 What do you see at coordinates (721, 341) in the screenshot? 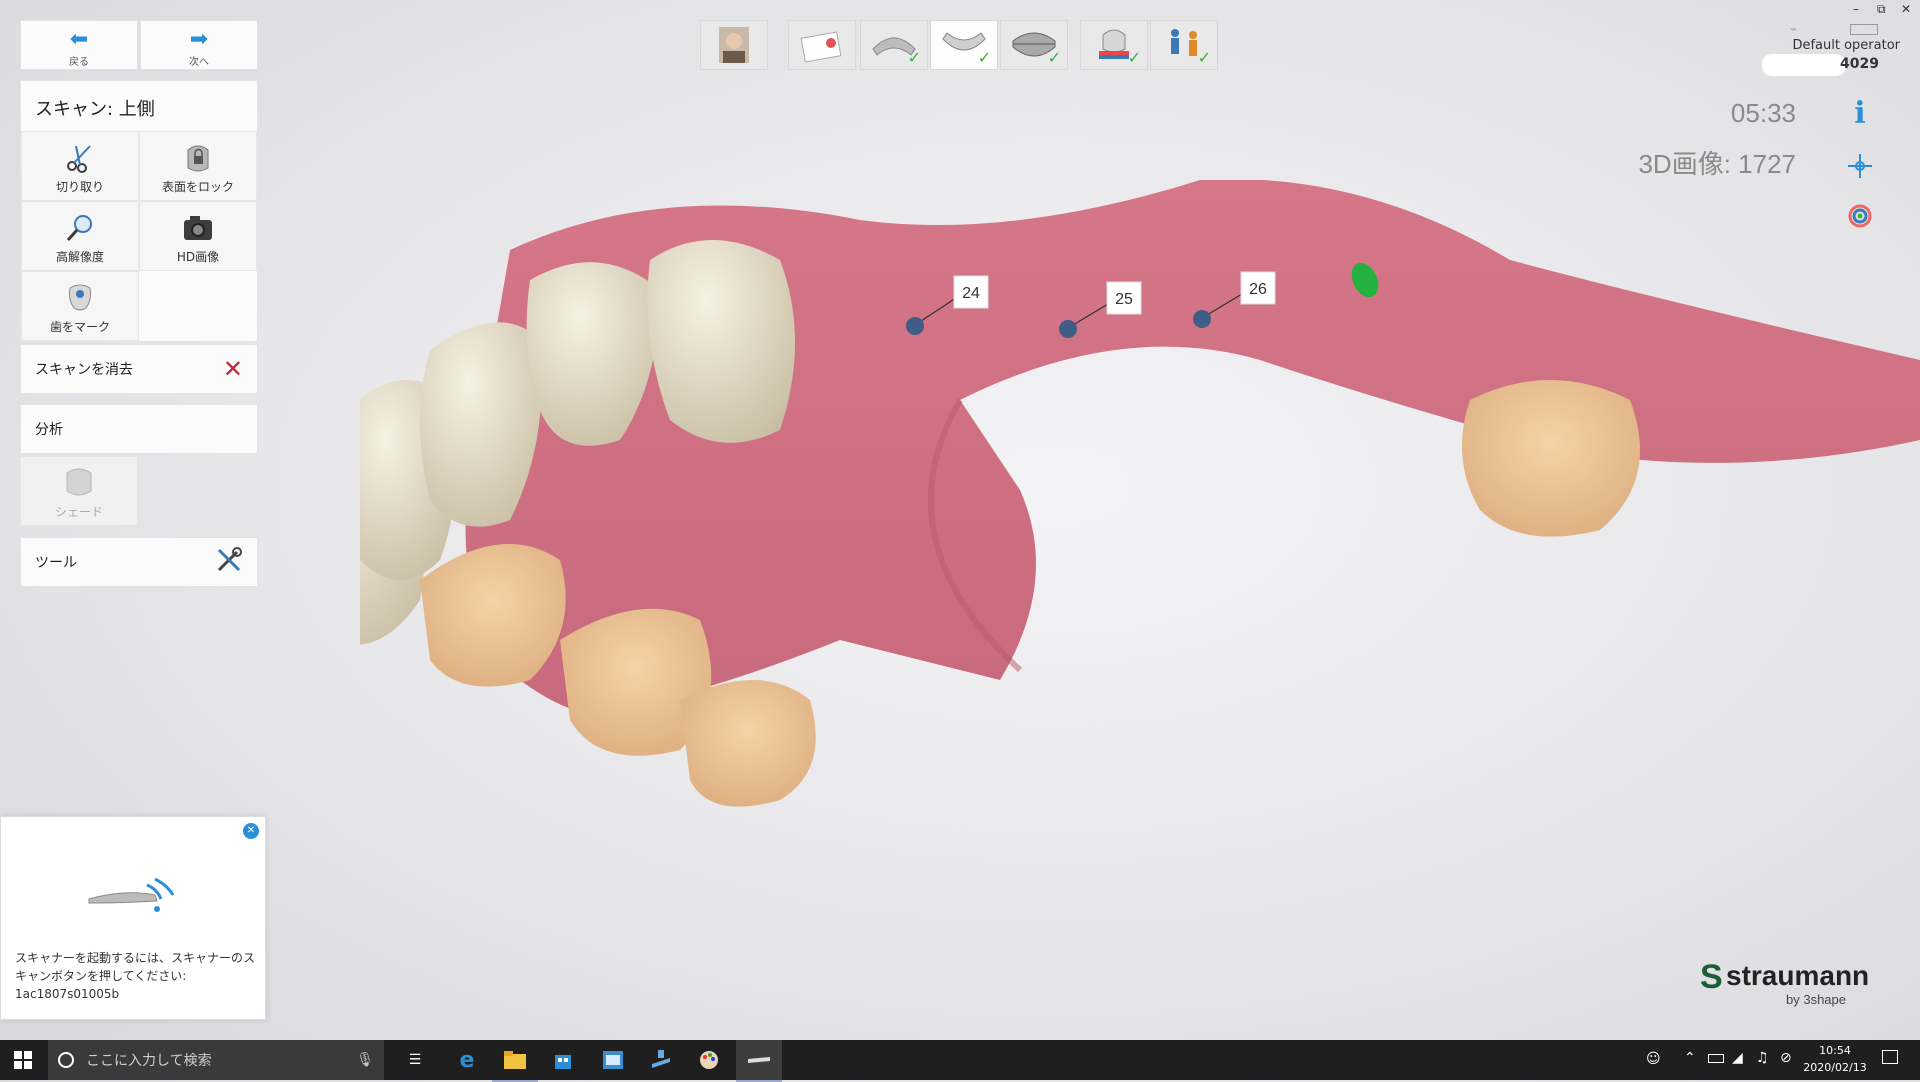
I see `tooth-canine` at bounding box center [721, 341].